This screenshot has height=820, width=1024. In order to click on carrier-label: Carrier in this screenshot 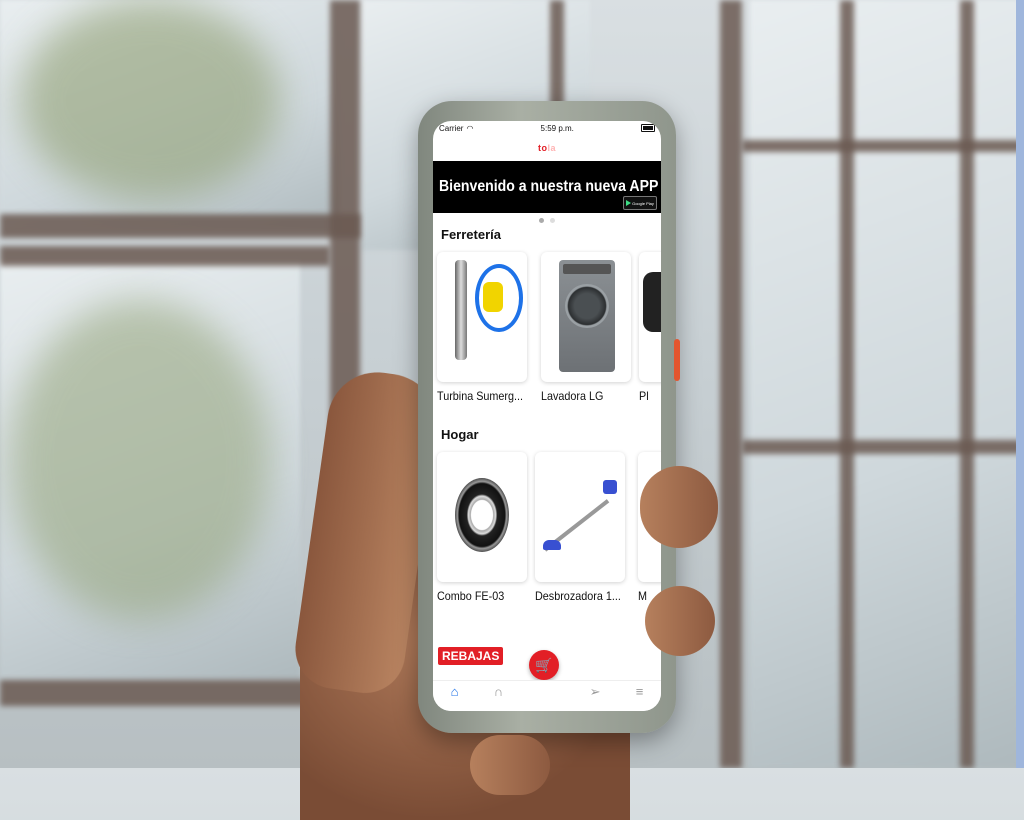, I will do `click(451, 128)`.